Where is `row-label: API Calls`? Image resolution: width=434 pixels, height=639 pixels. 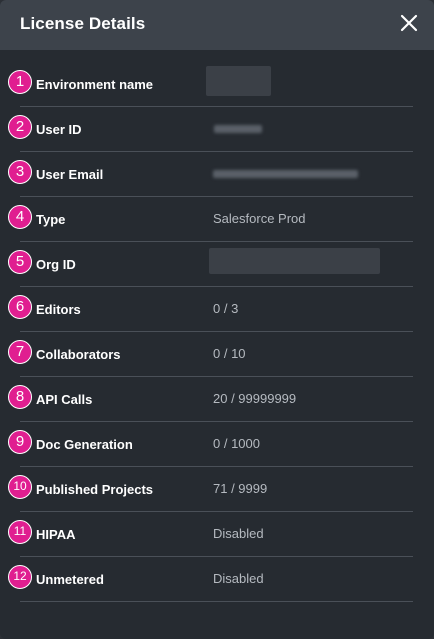
row-label: API Calls is located at coordinates (64, 399).